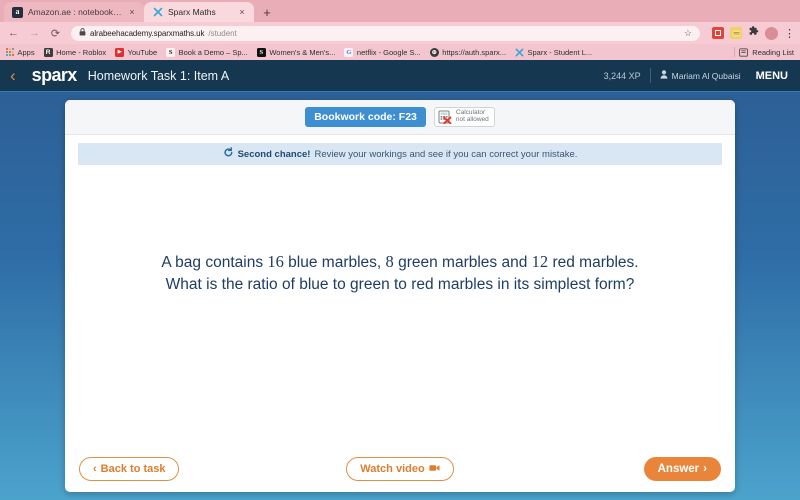  Describe the element at coordinates (192, 12) in the screenshot. I see `tab-title: Sparx Maths` at that location.